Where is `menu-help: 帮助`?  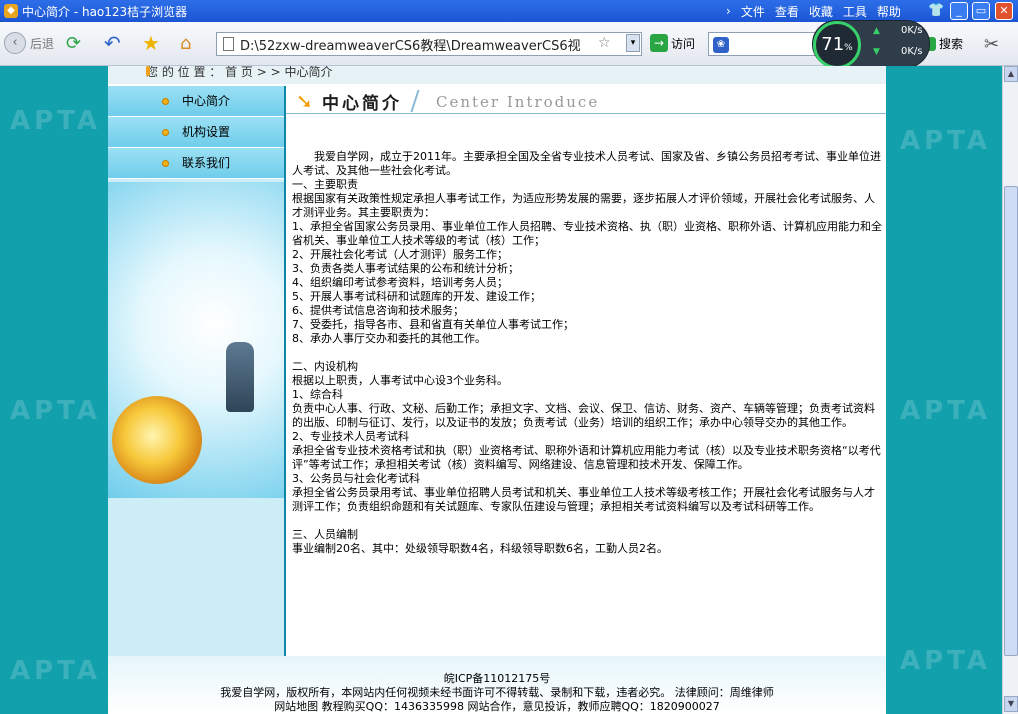
menu-help: 帮助 is located at coordinates (894, 11).